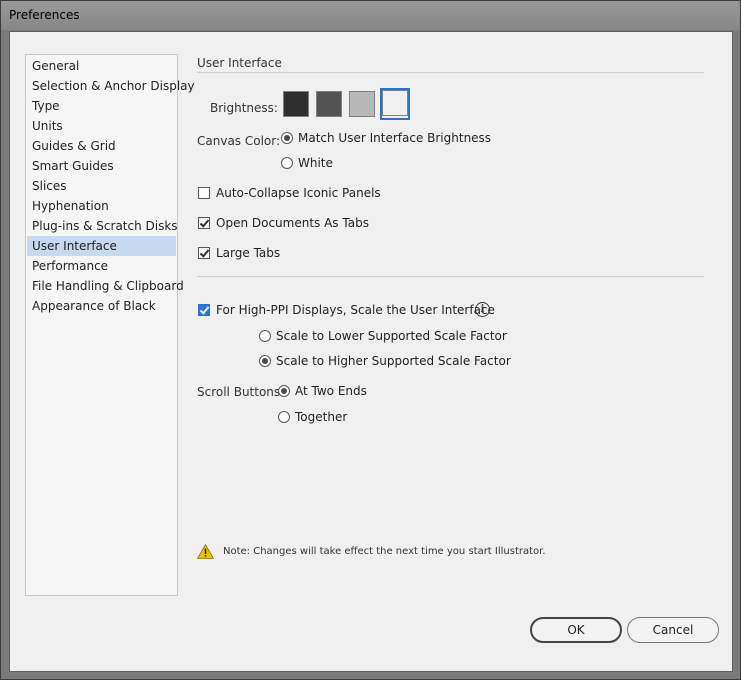 The width and height of the screenshot is (741, 680). I want to click on brightness-swatch-dark, so click(296, 104).